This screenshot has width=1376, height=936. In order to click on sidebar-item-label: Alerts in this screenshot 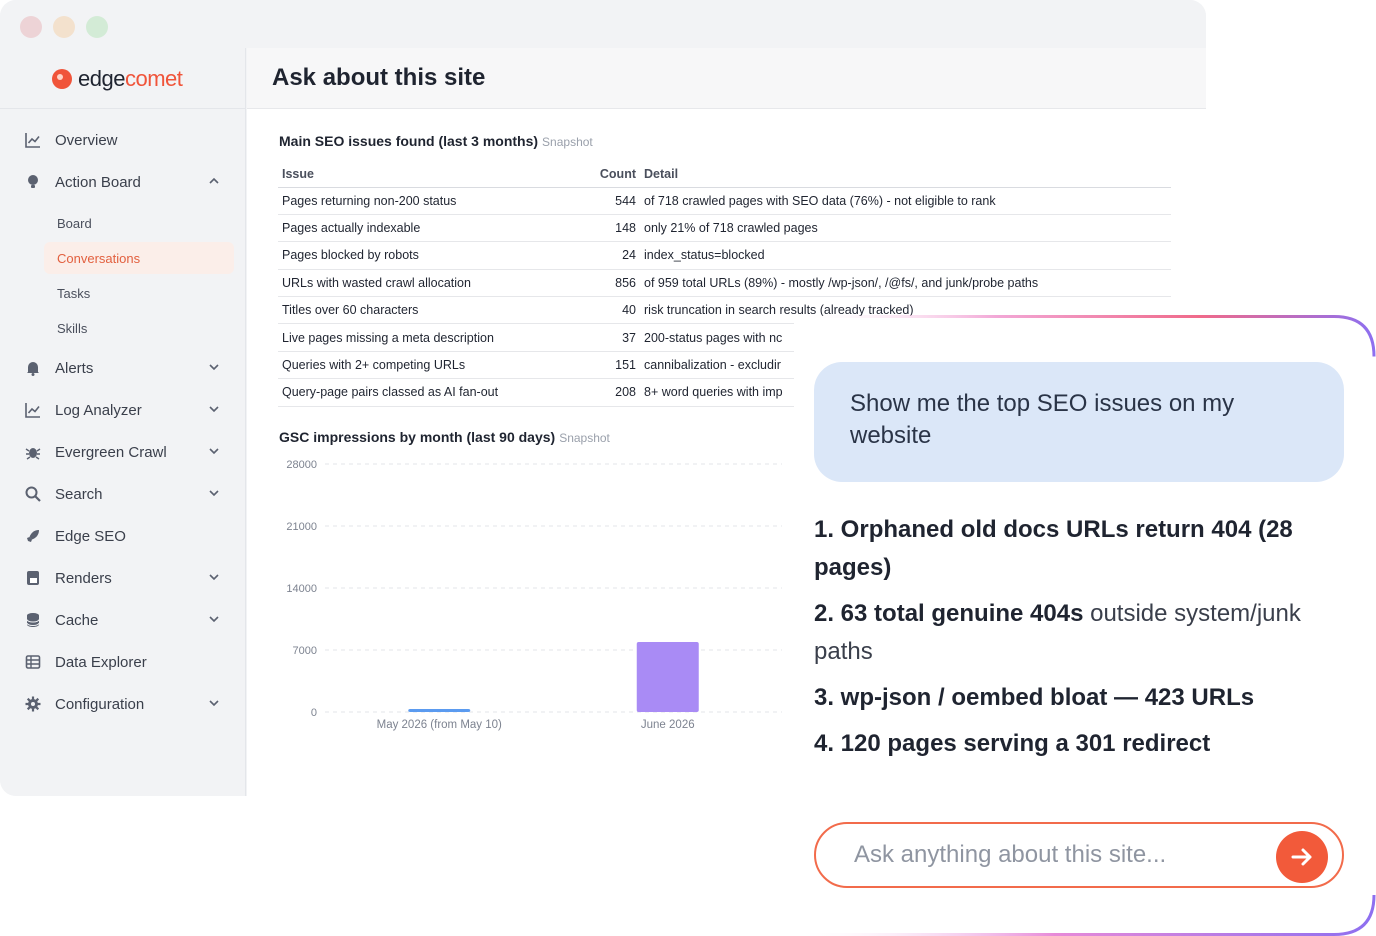, I will do `click(74, 368)`.